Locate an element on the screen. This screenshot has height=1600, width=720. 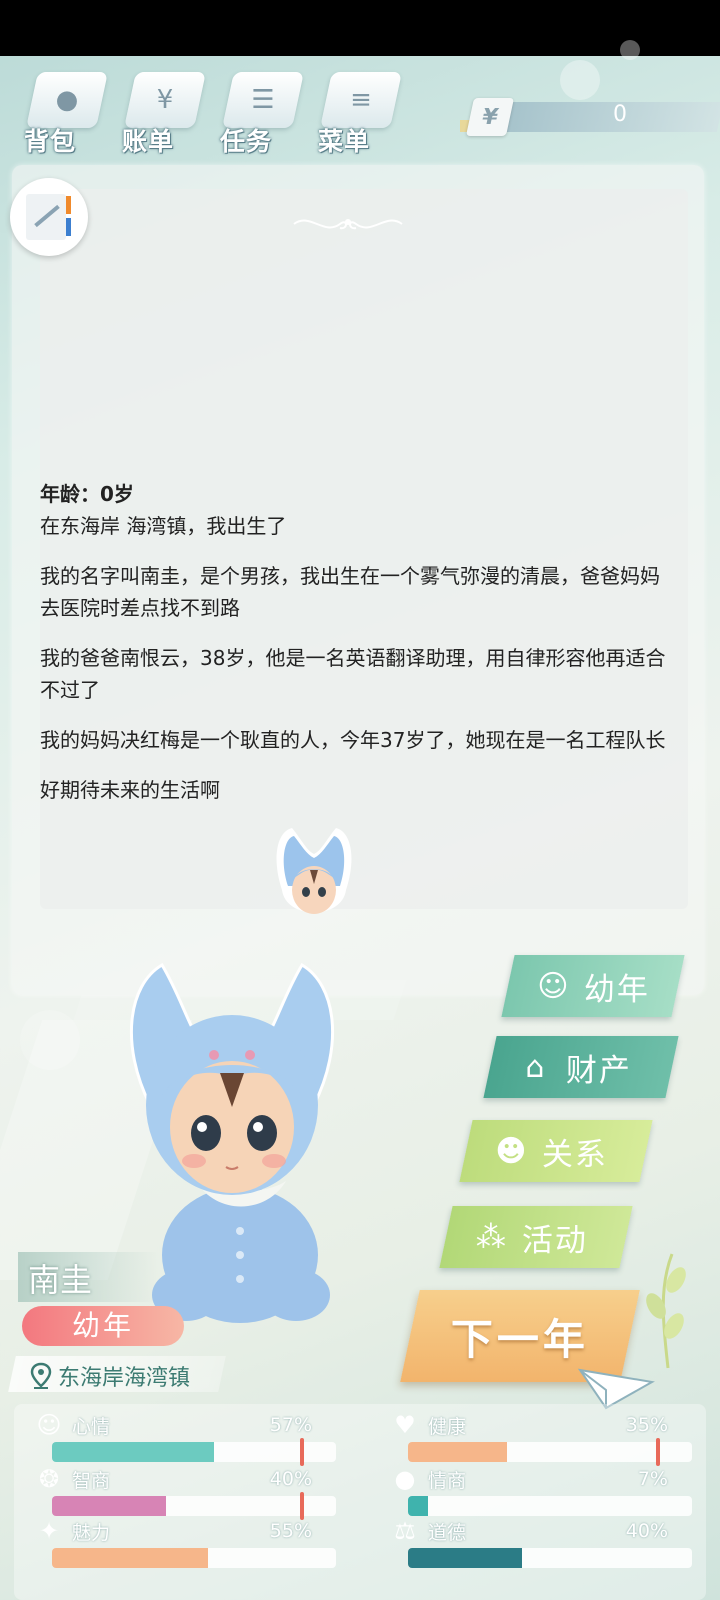
avatar-sticker is located at coordinates (314, 876).